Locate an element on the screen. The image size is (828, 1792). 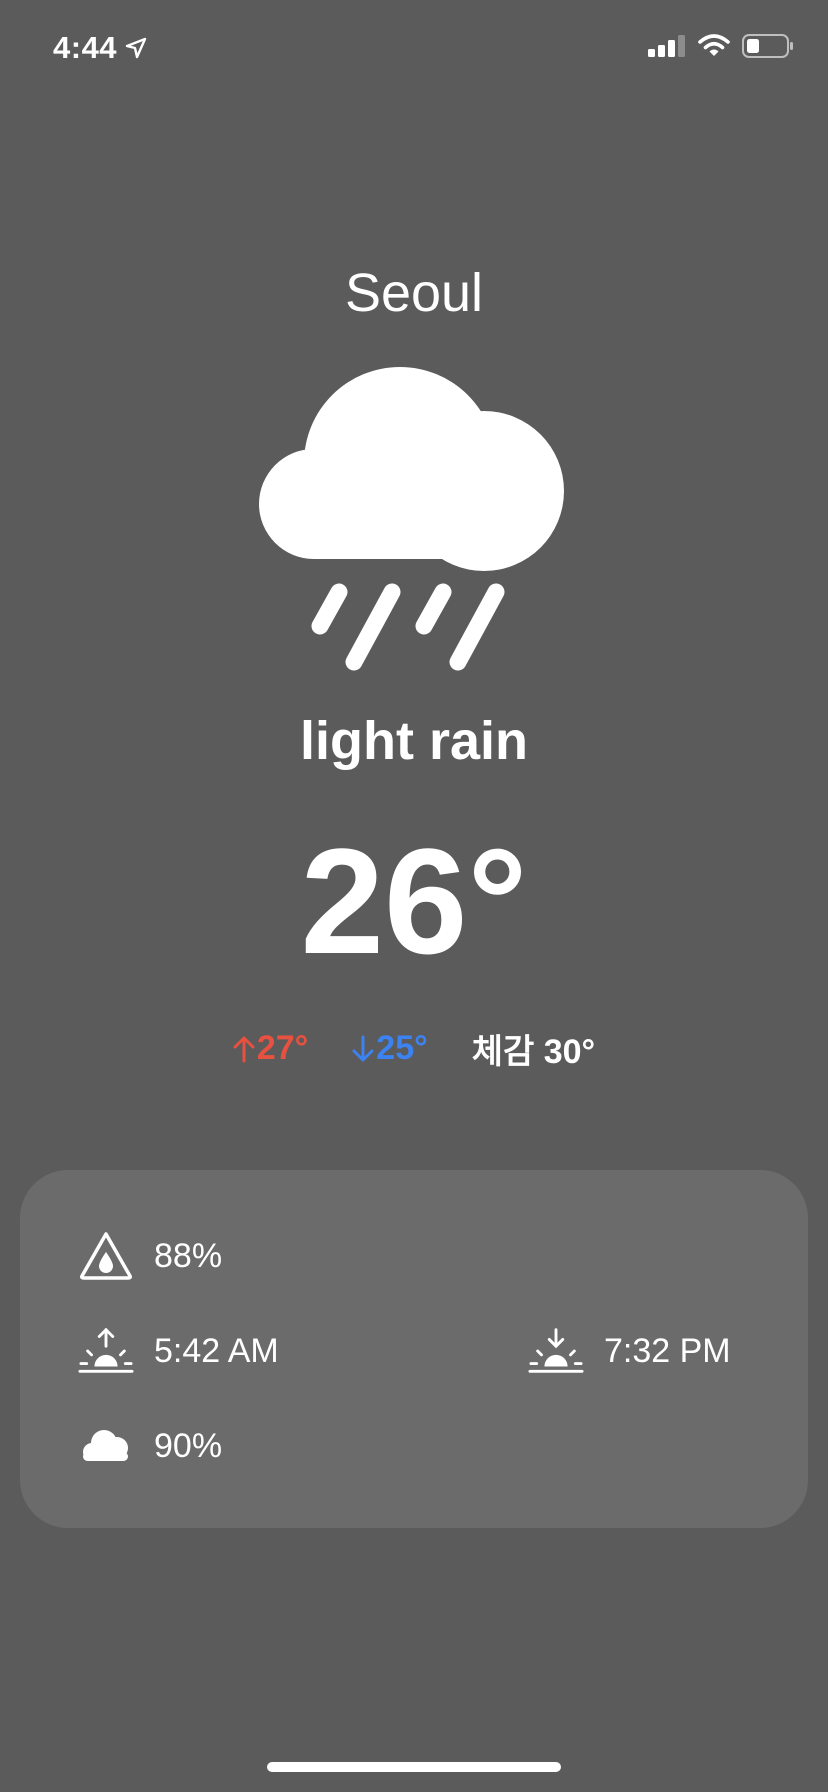
cloud-icon is located at coordinates (105, 1445).